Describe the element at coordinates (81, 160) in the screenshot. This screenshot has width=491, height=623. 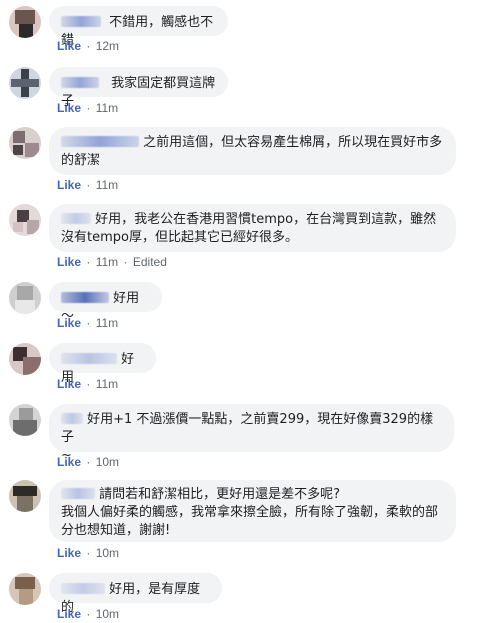
I see `comment-text-line-2: 的舒潔` at that location.